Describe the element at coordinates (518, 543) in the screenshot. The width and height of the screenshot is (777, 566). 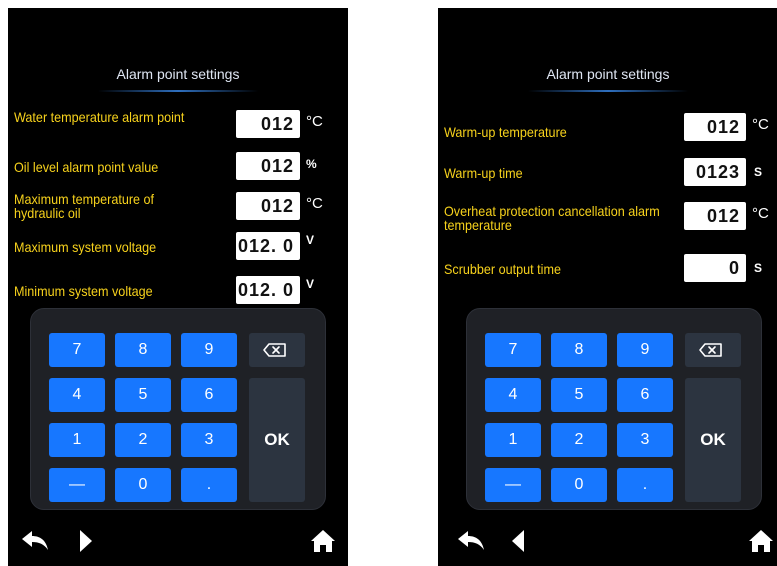
I see `back-triangle-icon` at that location.